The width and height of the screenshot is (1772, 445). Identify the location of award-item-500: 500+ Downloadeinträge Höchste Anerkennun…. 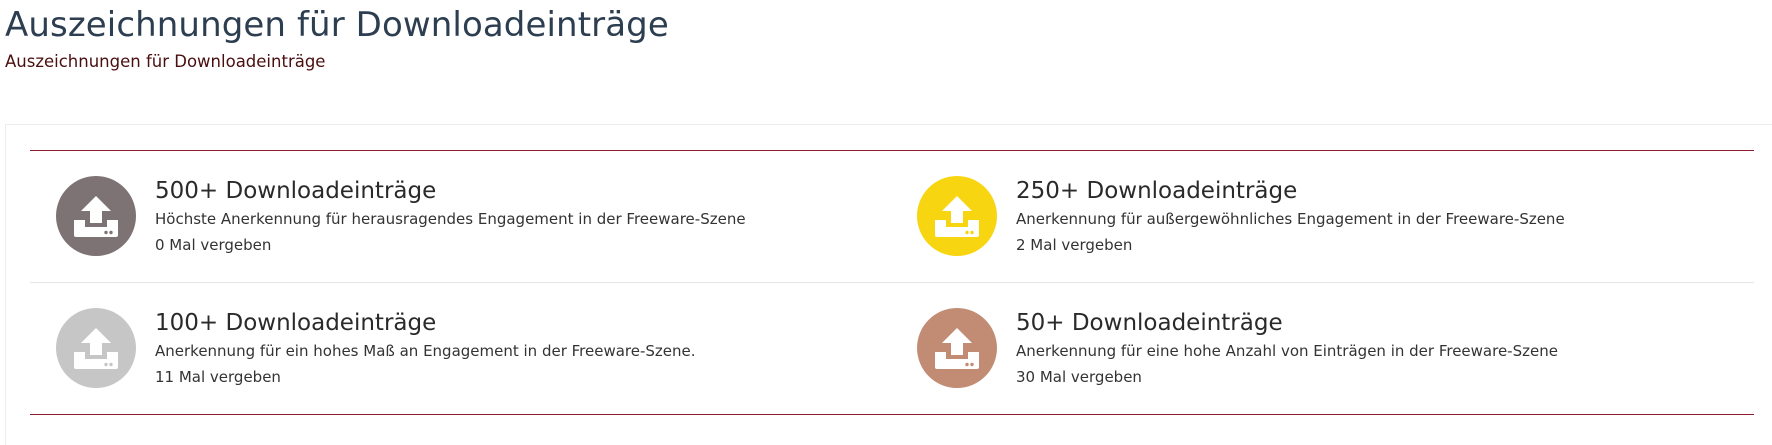
(466, 226).